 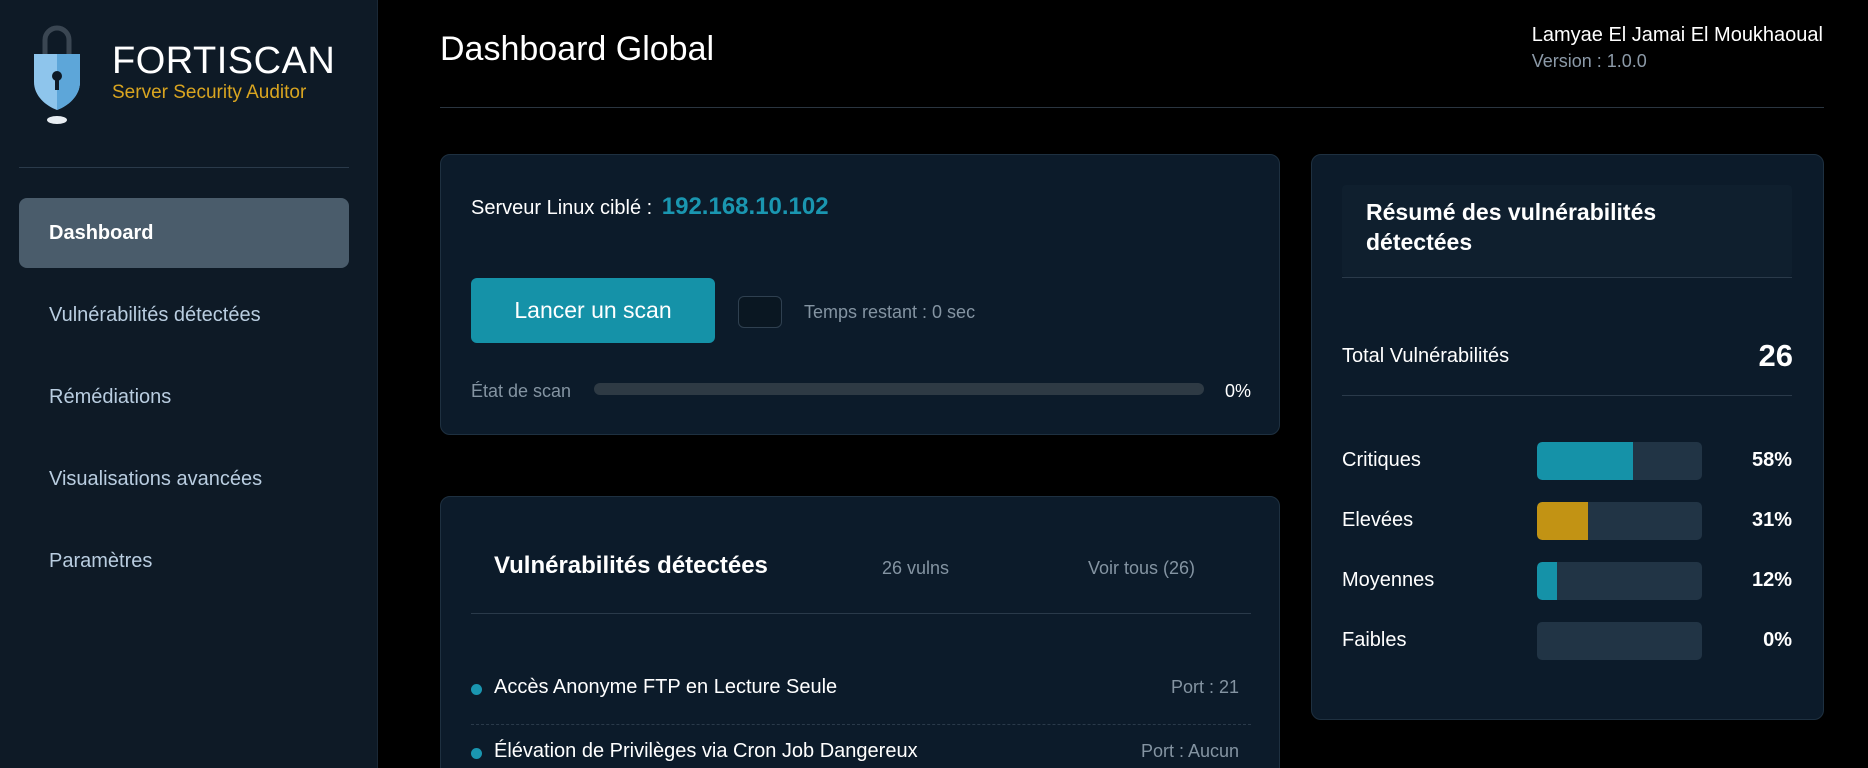 What do you see at coordinates (184, 479) in the screenshot?
I see `sidebar-item-visualisations: Visualisations avancées` at bounding box center [184, 479].